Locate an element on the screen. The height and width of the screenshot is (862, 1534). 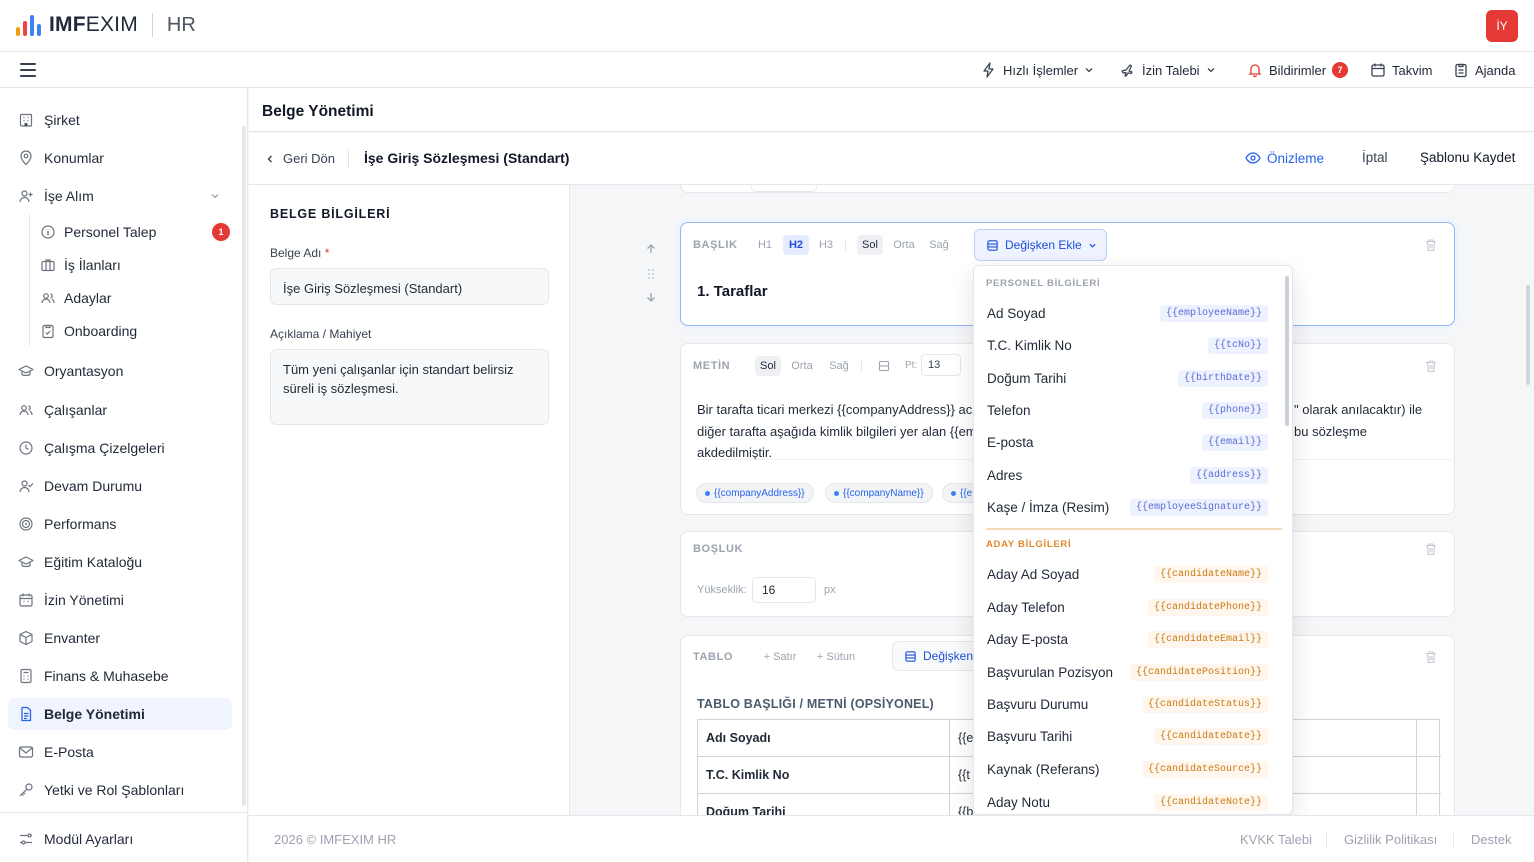
sidebar-item-document-management: Belge Yönetimi is located at coordinates (120, 714).